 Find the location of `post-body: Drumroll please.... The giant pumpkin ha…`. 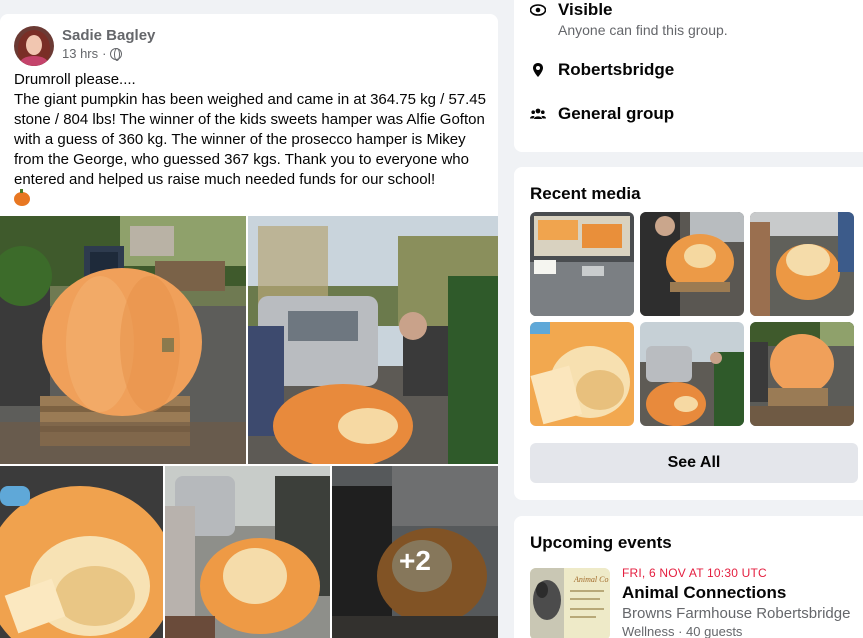

post-body: Drumroll please.... The giant pumpkin ha… is located at coordinates (250, 129).